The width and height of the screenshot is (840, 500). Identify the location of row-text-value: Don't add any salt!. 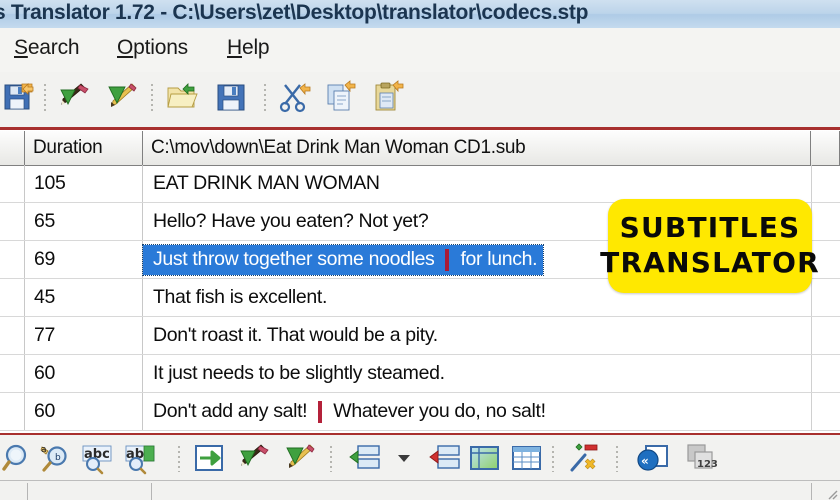
(230, 411).